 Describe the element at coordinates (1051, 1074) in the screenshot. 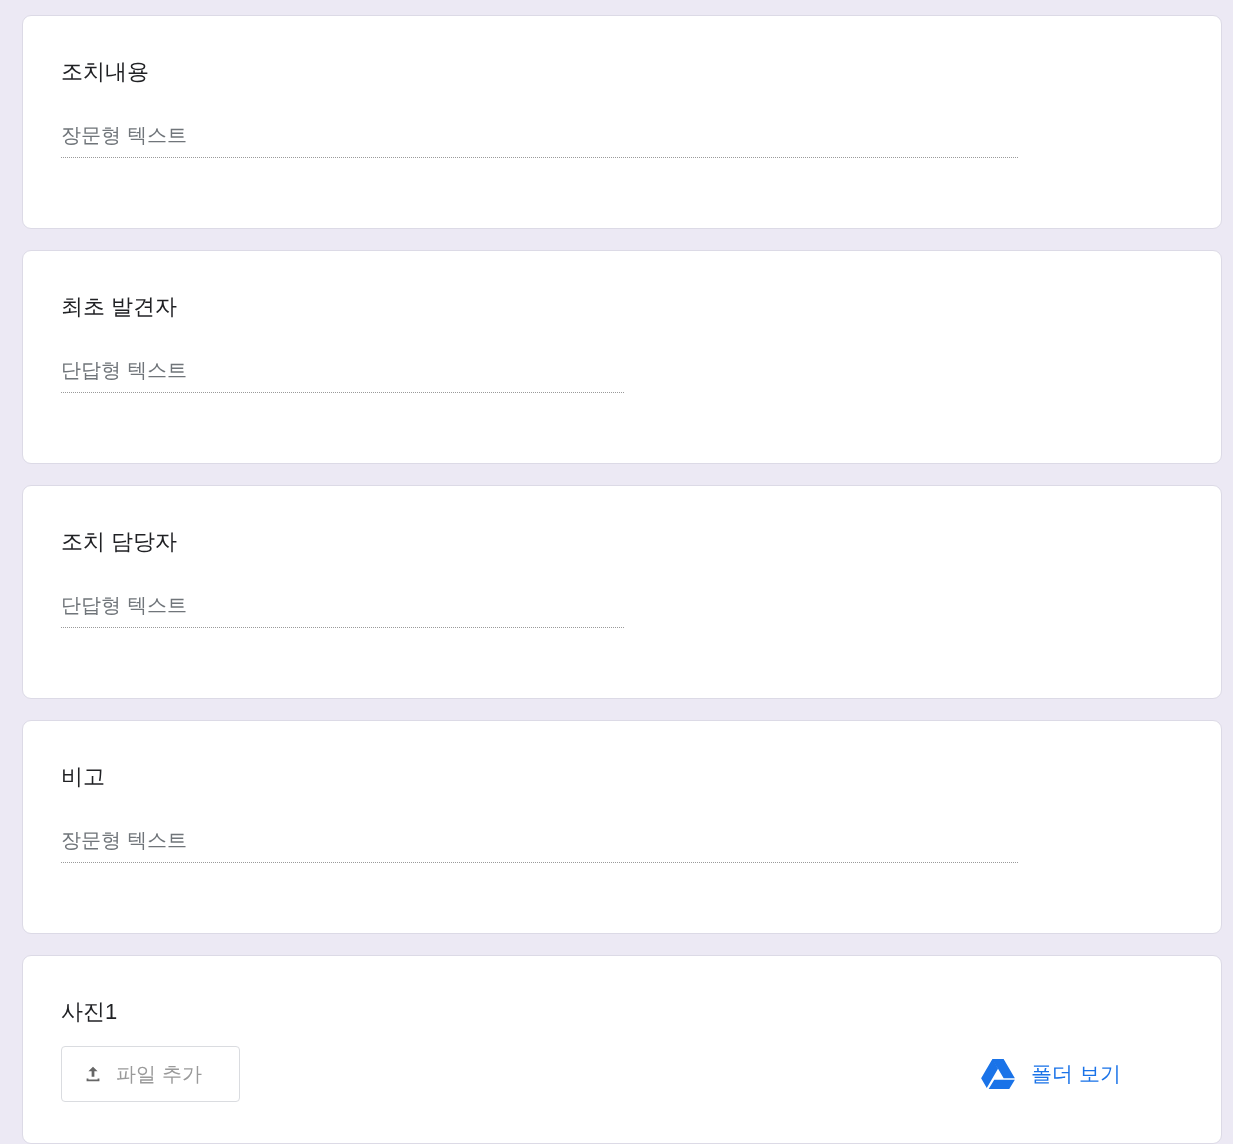

I see `view-folder-link: 폴더 보기` at that location.